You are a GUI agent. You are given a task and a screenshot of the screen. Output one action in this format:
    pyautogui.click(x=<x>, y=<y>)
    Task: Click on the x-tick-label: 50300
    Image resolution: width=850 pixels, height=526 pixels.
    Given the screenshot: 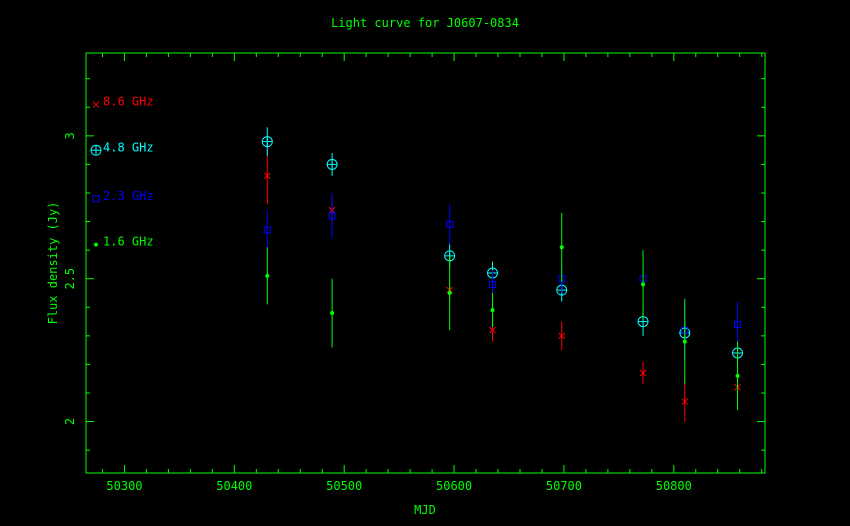 What is the action you would take?
    pyautogui.click(x=124, y=486)
    